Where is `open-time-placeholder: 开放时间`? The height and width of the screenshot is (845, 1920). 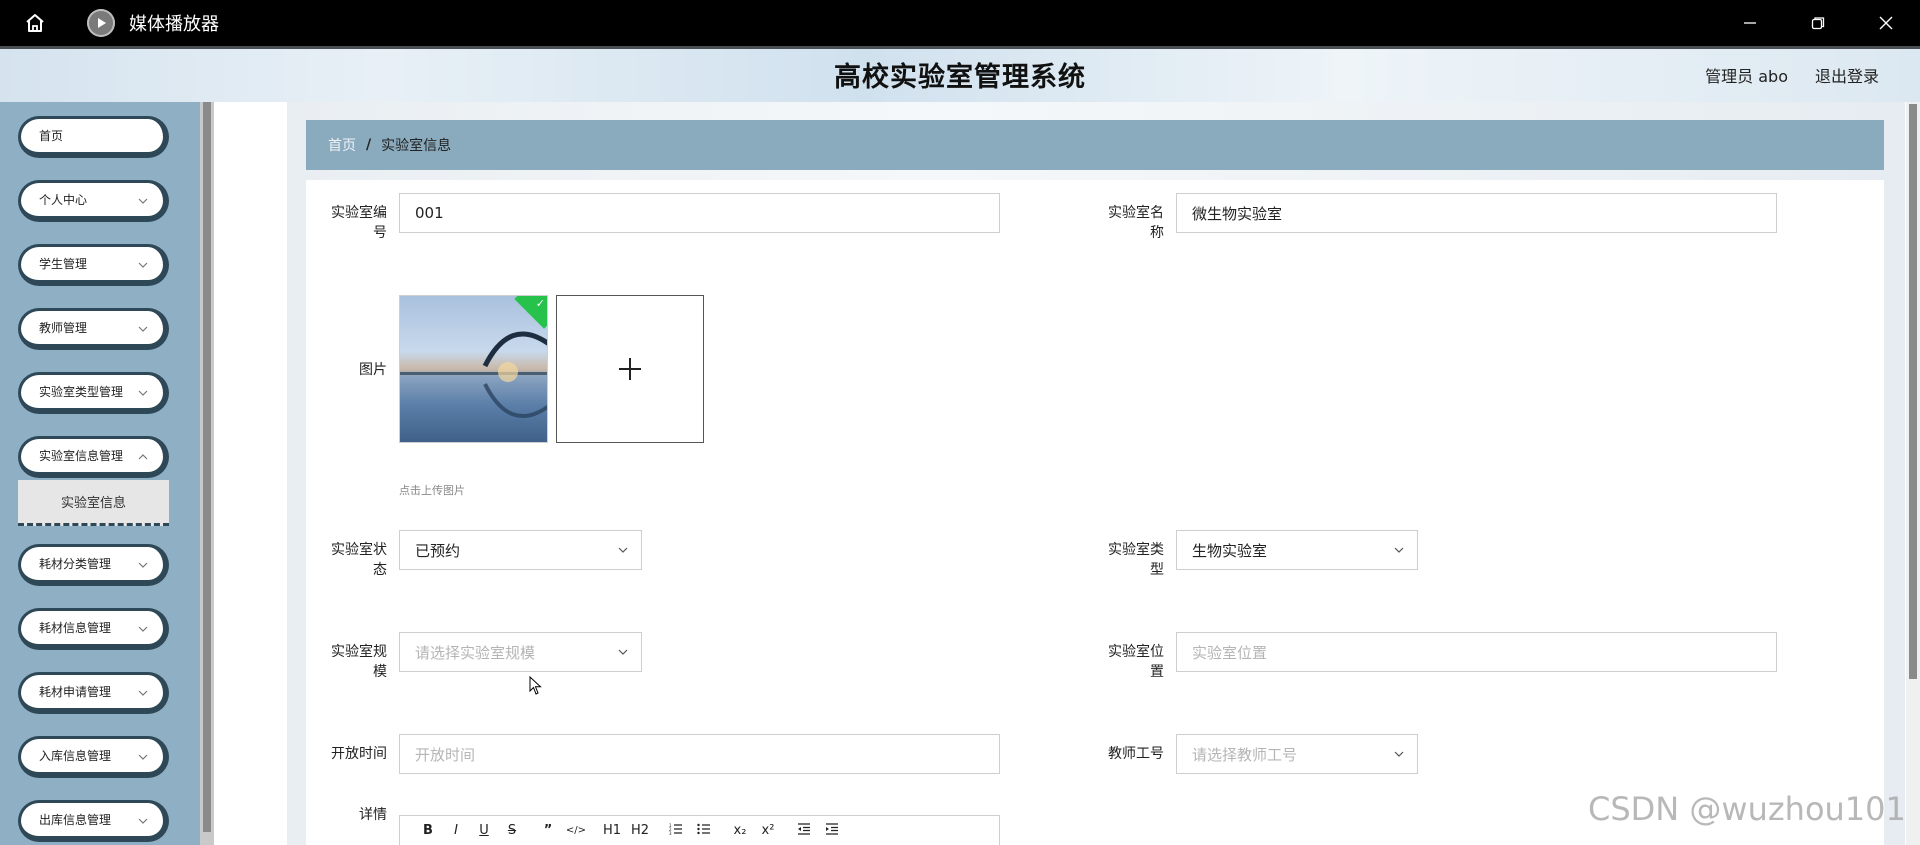
open-time-placeholder: 开放时间 is located at coordinates (445, 754).